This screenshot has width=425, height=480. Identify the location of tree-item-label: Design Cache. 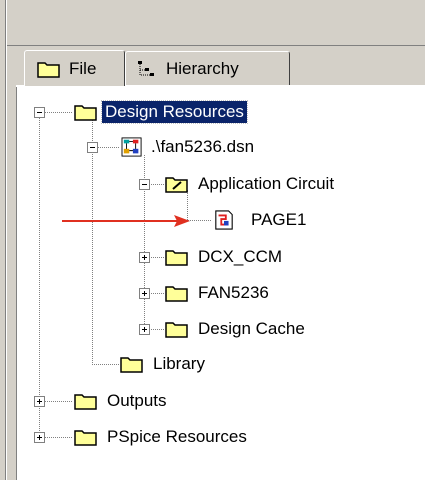
(251, 328).